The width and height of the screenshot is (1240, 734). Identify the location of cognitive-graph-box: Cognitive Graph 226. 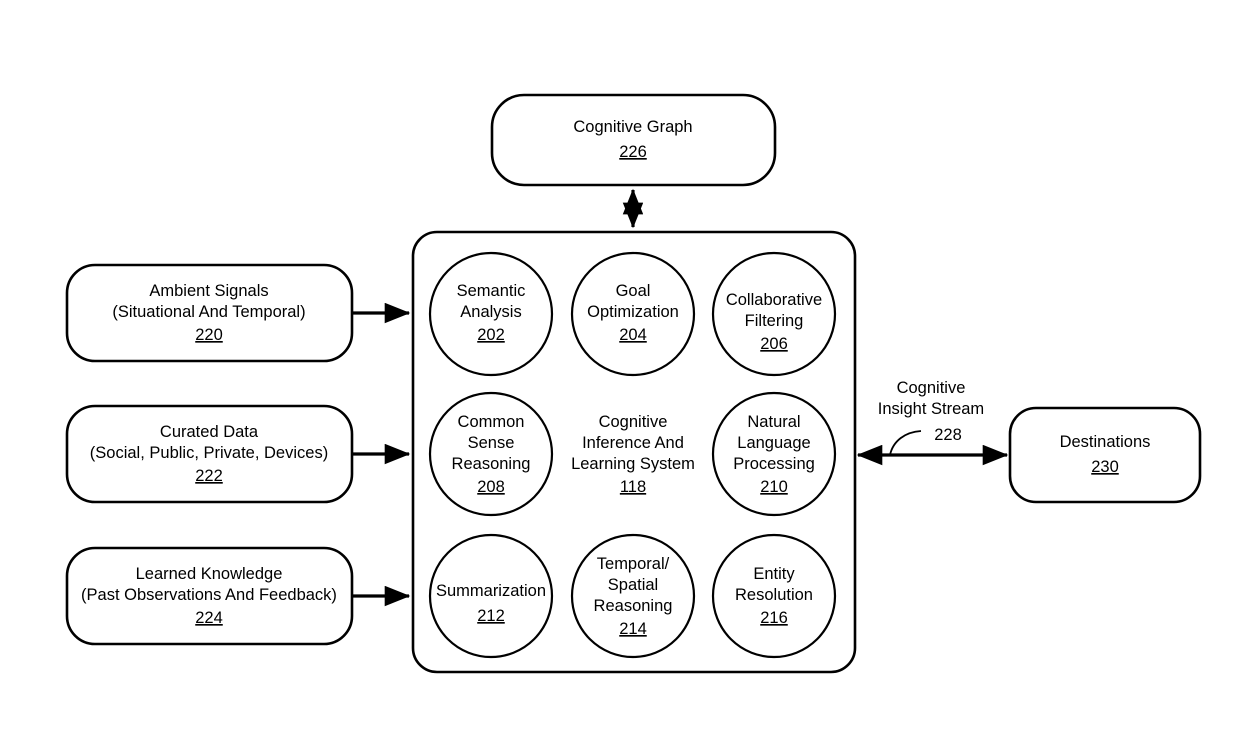
(633, 140).